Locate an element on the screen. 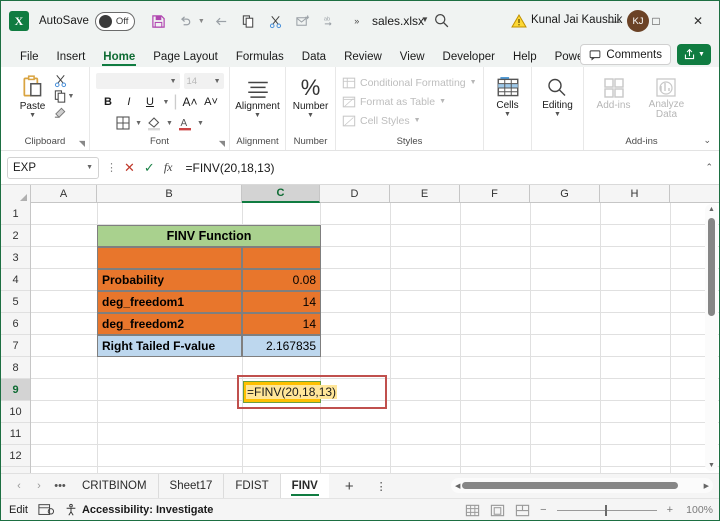  copy-chevron-down-icon: ▼ is located at coordinates (71, 96).